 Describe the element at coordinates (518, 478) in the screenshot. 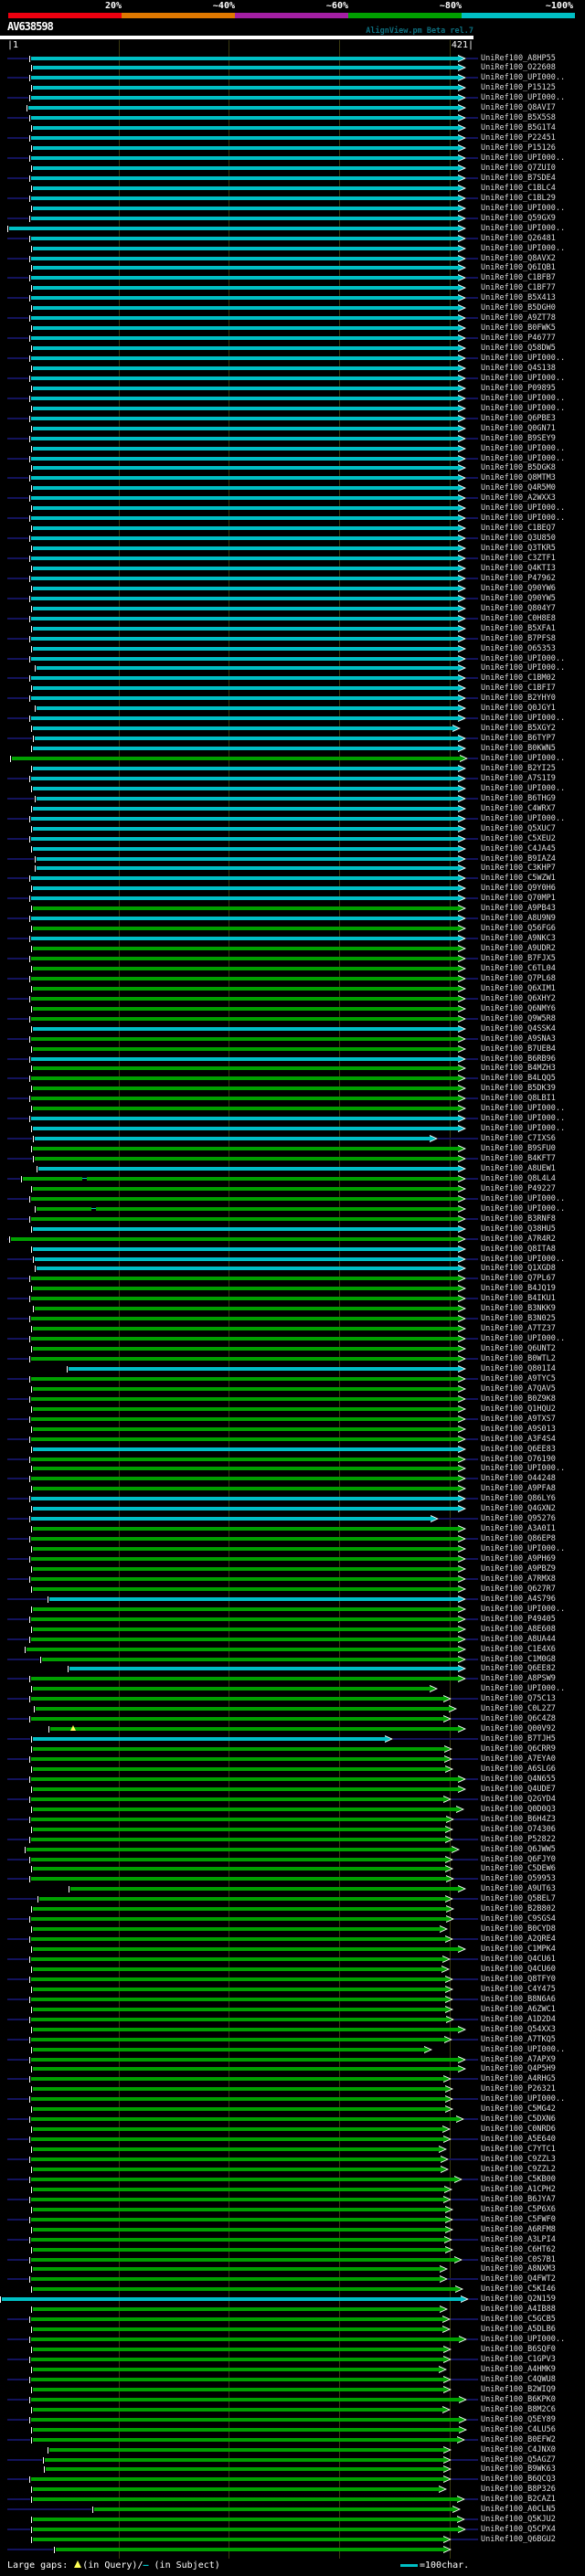

I see `hit-accession-label: UniRef100_Q8MTM3` at that location.